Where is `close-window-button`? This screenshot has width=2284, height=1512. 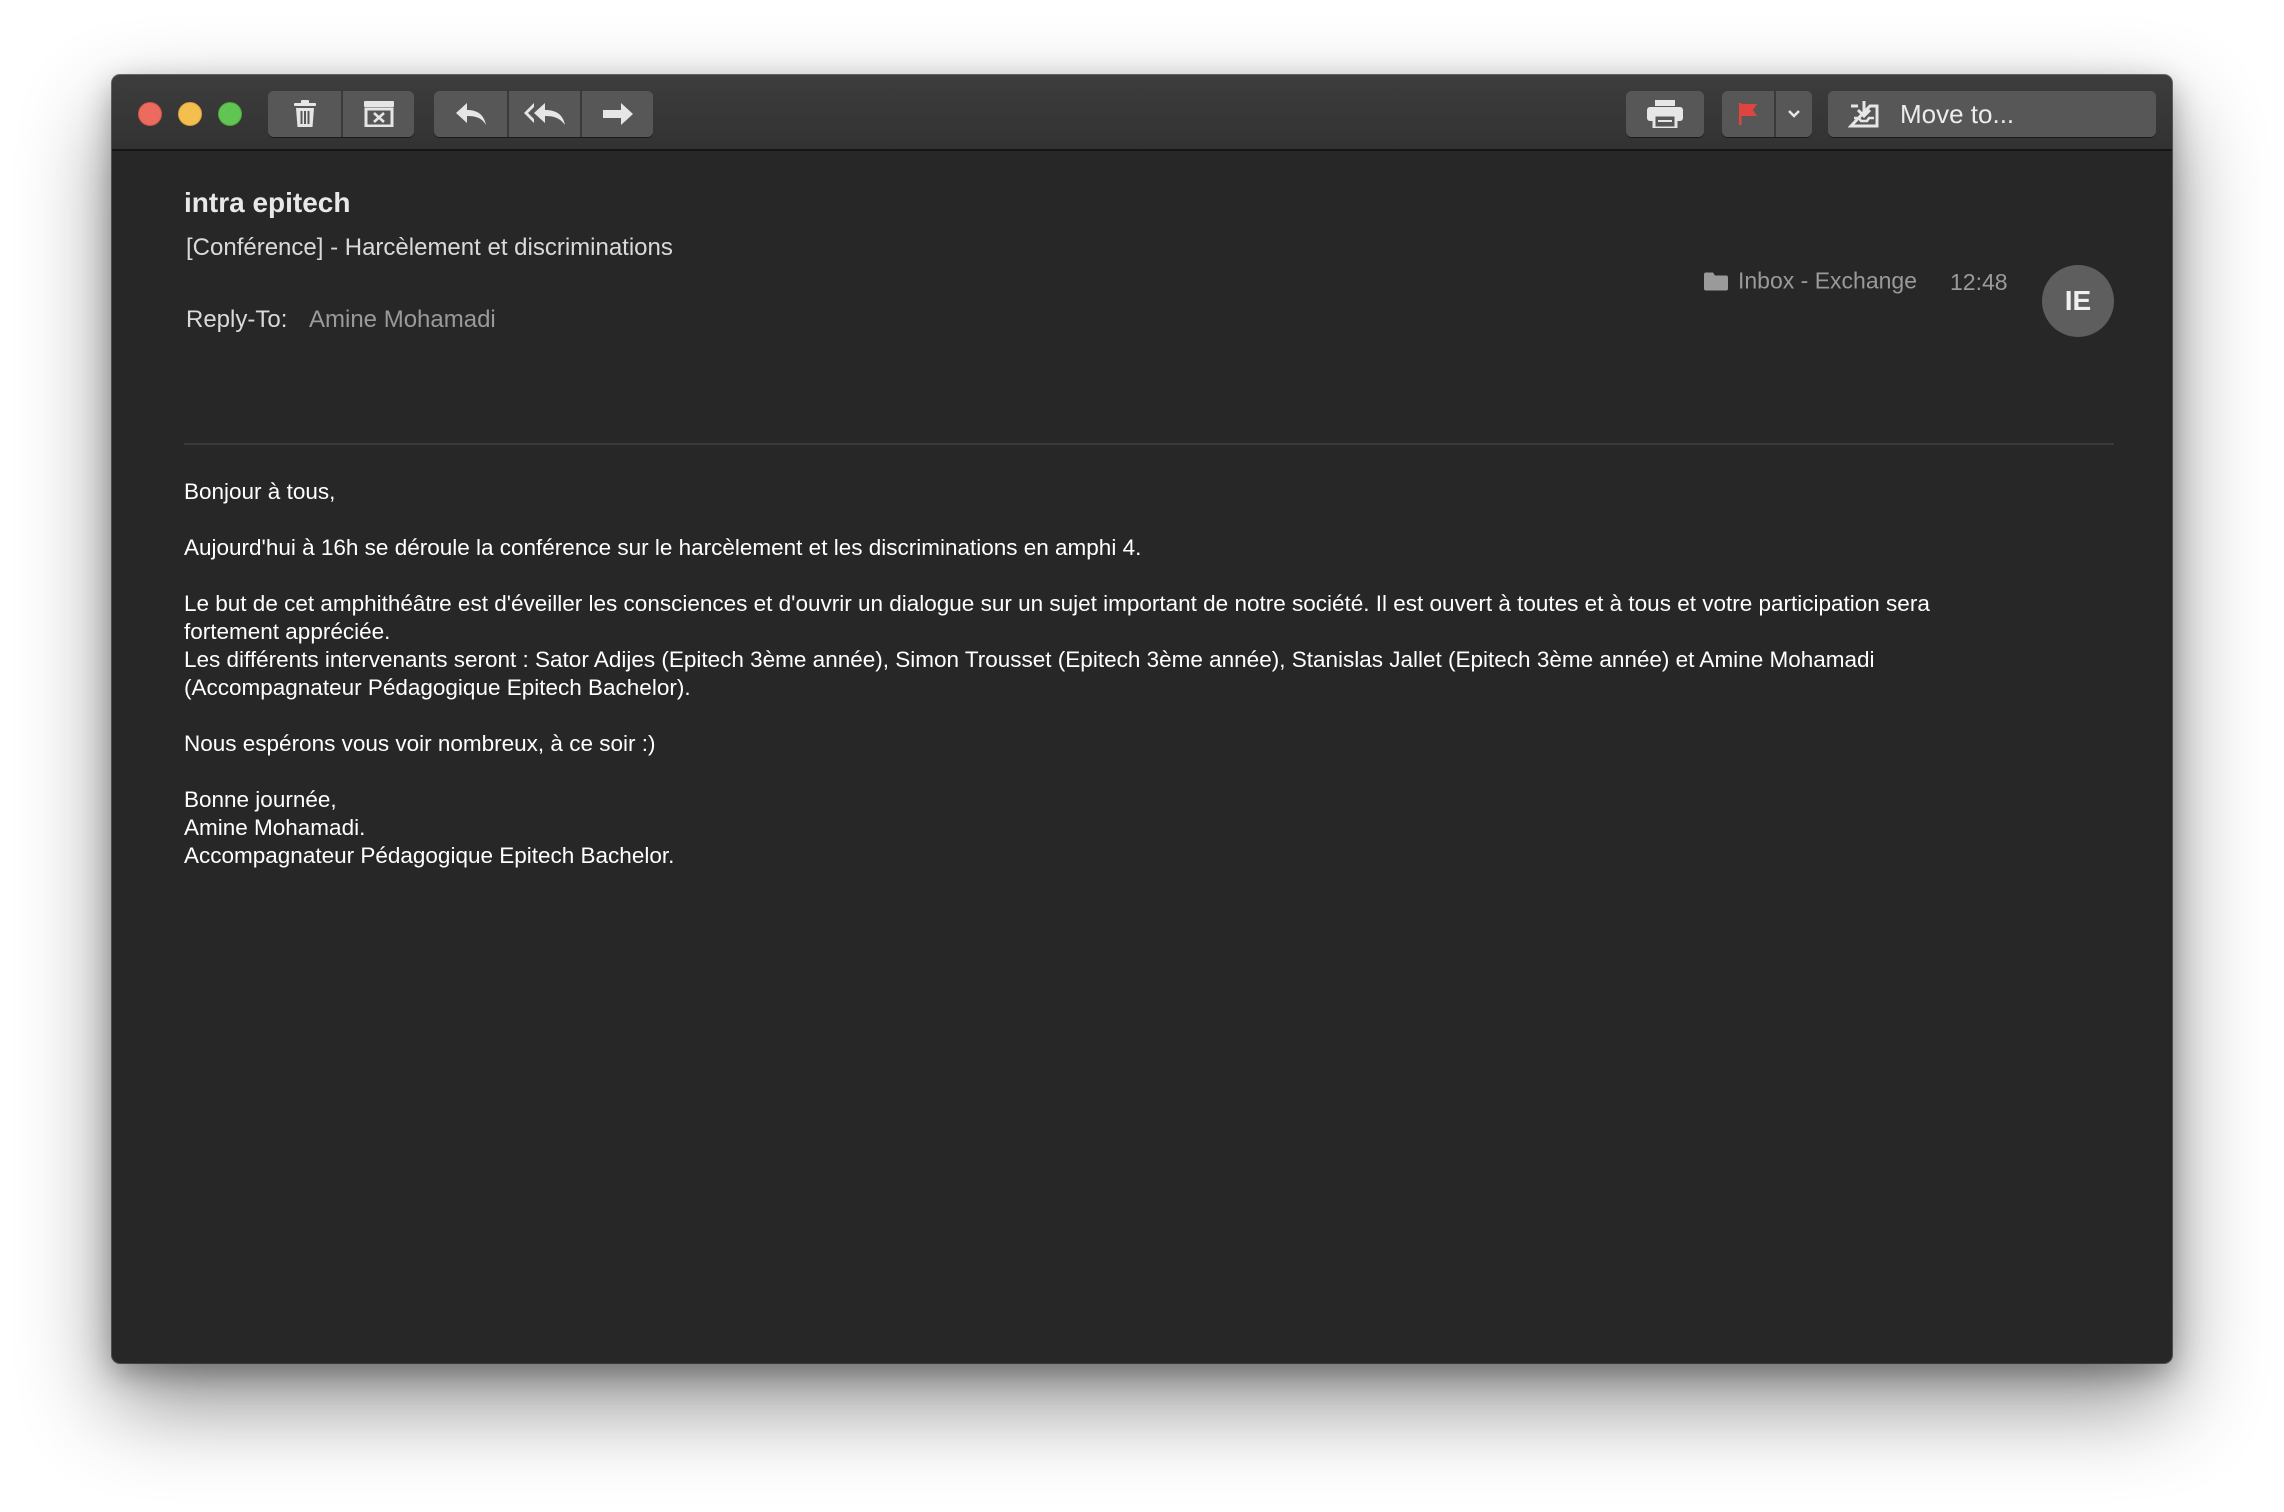
close-window-button is located at coordinates (150, 114).